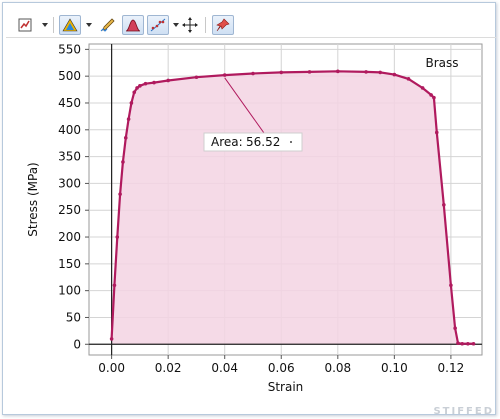 The height and width of the screenshot is (419, 500). What do you see at coordinates (69, 264) in the screenshot?
I see `y-tick-label: 150` at bounding box center [69, 264].